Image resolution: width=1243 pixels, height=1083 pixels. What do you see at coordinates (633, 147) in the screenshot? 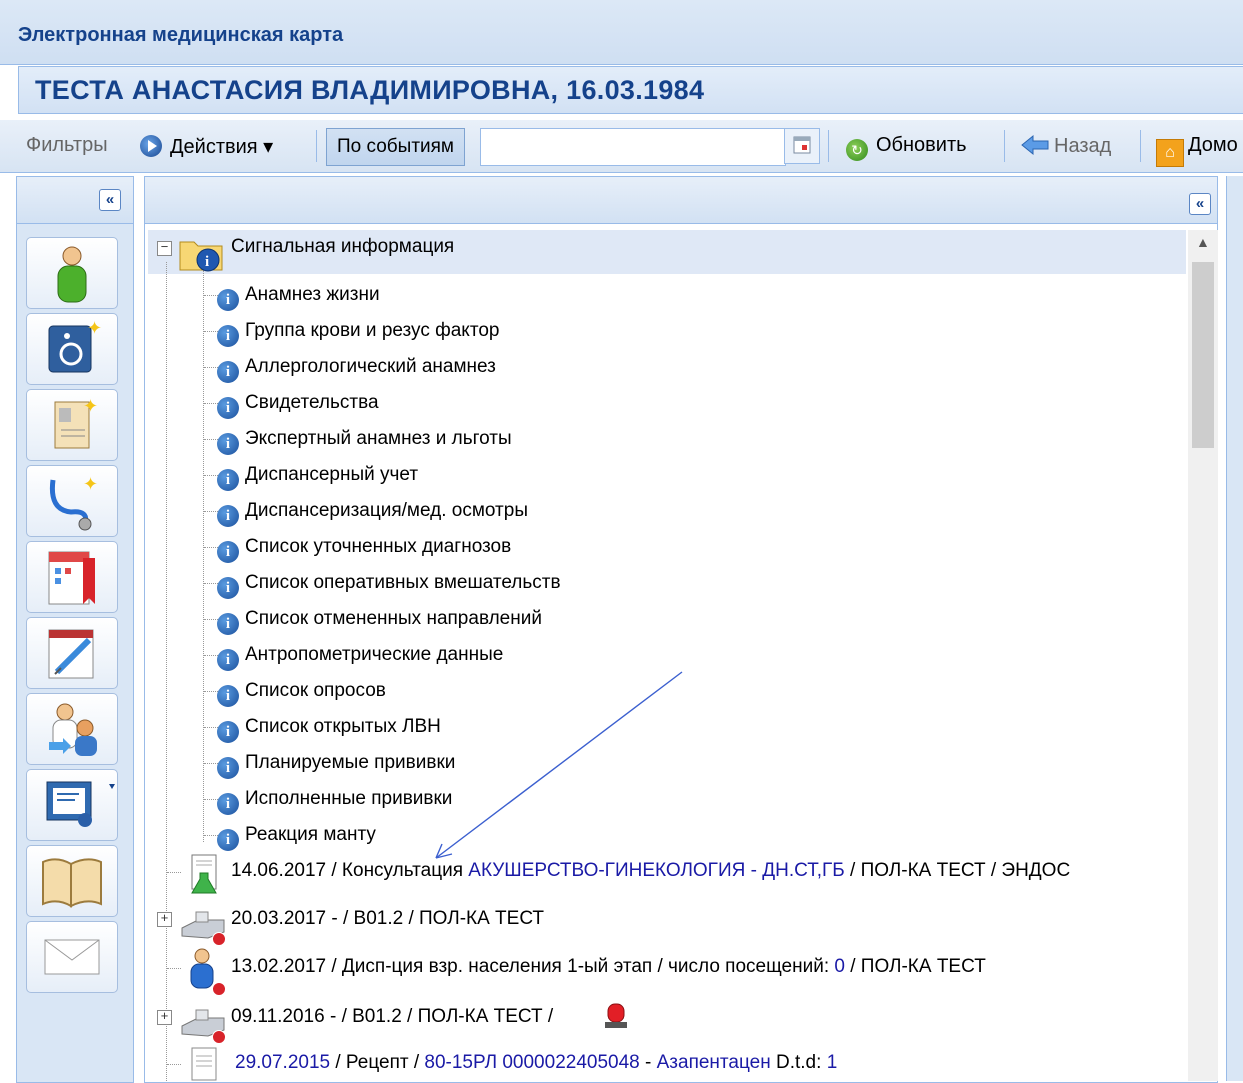
I see `filter-input` at bounding box center [633, 147].